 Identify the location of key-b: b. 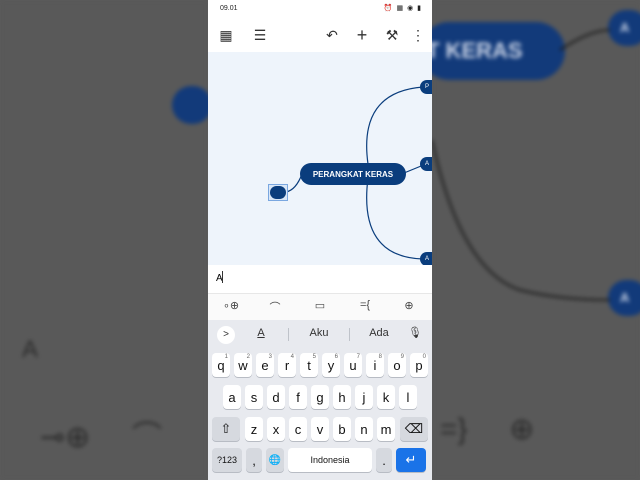
(342, 429).